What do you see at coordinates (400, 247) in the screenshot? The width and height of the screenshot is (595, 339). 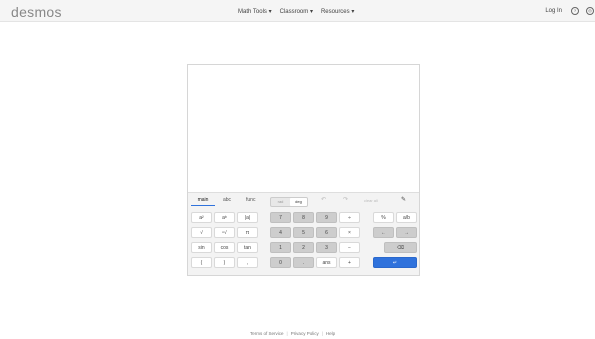 I see `backspace-key: ⌫` at bounding box center [400, 247].